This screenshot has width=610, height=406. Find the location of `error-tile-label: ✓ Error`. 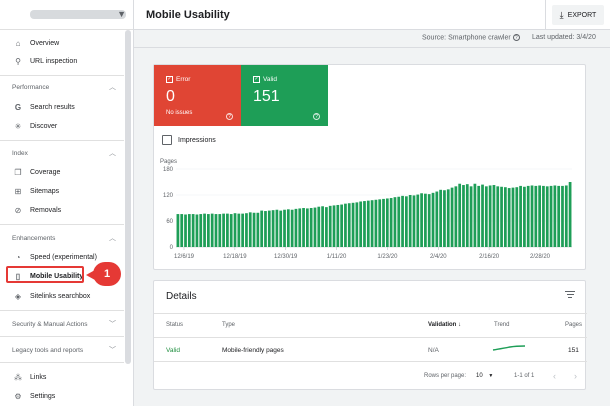

error-tile-label: ✓ Error is located at coordinates (178, 79).